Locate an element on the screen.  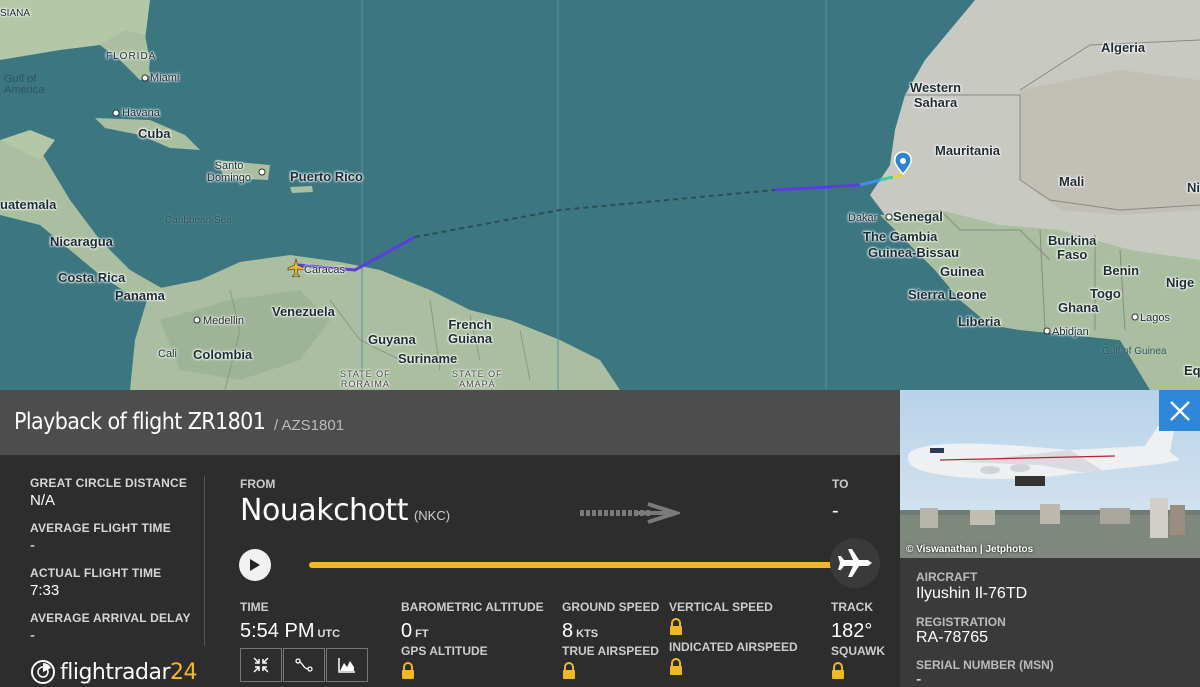
route-view-button is located at coordinates (304, 665).